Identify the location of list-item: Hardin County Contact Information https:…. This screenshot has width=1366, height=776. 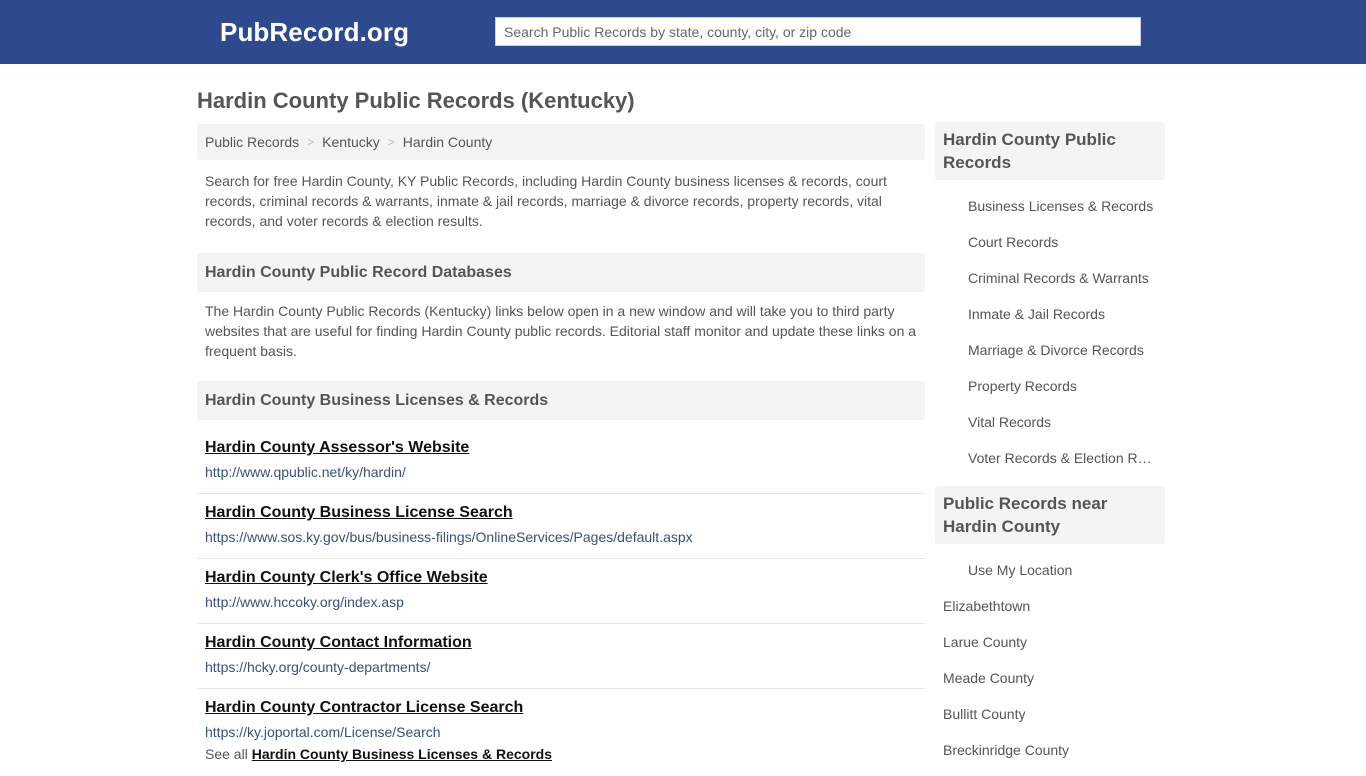
(561, 656).